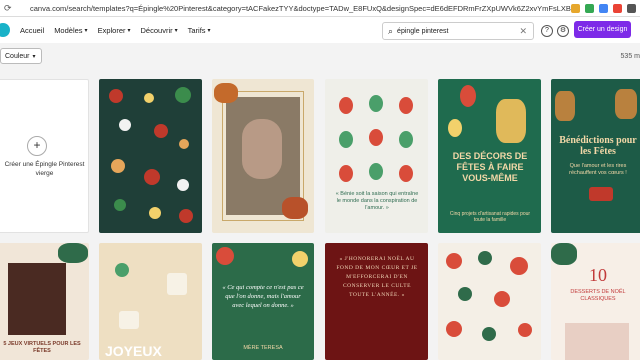 Image resolution: width=640 pixels, height=360 pixels. I want to click on color-filter-dropdown: Couleur ▾, so click(21, 56).